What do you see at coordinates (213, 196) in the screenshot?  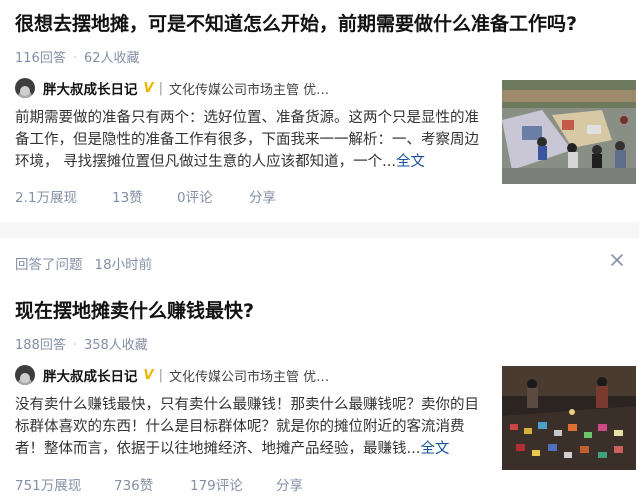 I see `comment-button: 0评论` at bounding box center [213, 196].